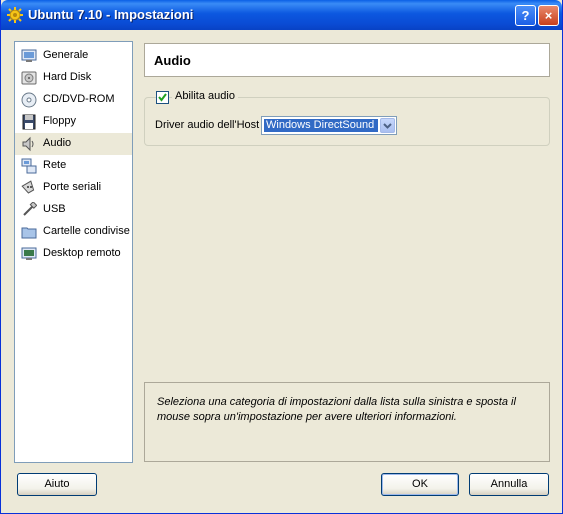 The image size is (563, 514). I want to click on sidebar-item-label: Cartelle condivise, so click(86, 231).